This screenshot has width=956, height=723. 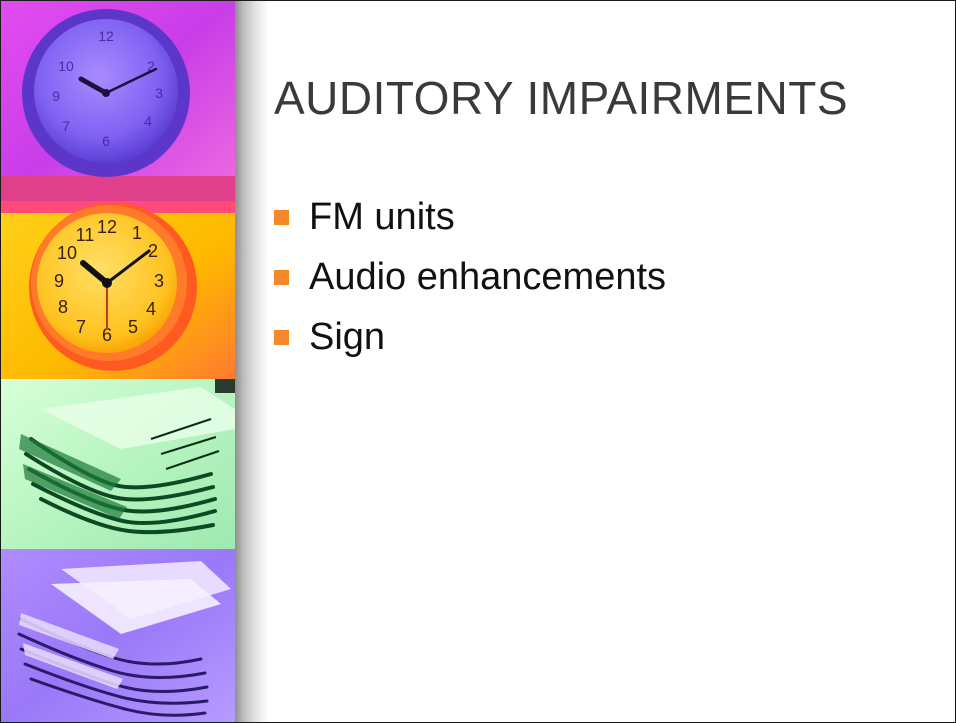 I want to click on svg-text: 1, so click(x=137, y=233).